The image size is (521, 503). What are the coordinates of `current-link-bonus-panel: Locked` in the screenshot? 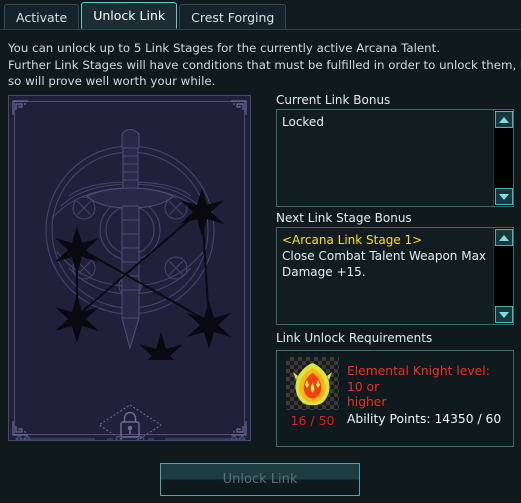 It's located at (395, 158).